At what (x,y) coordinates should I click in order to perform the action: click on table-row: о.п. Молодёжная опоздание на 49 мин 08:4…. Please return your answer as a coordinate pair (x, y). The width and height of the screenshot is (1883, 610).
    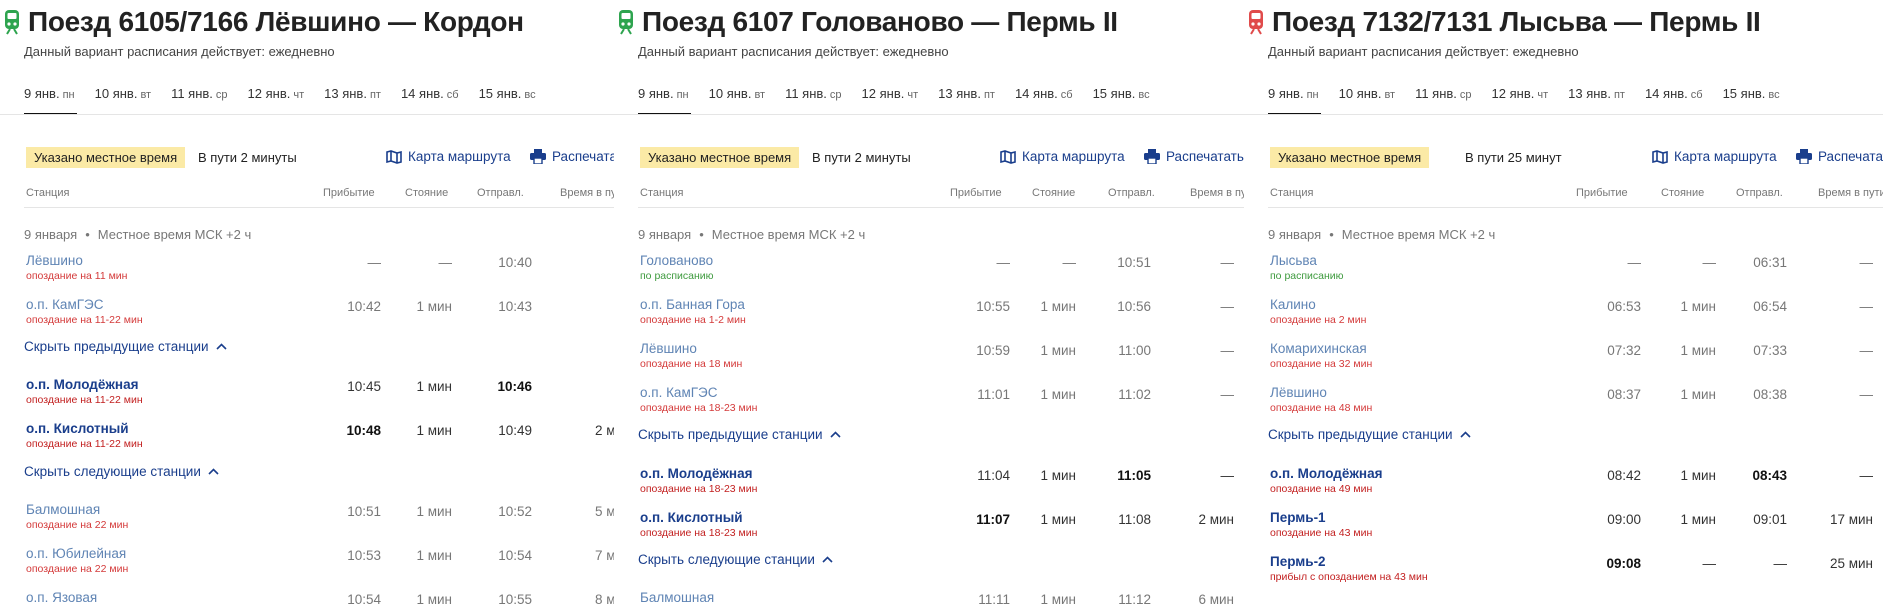
    Looking at the image, I should click on (1571, 480).